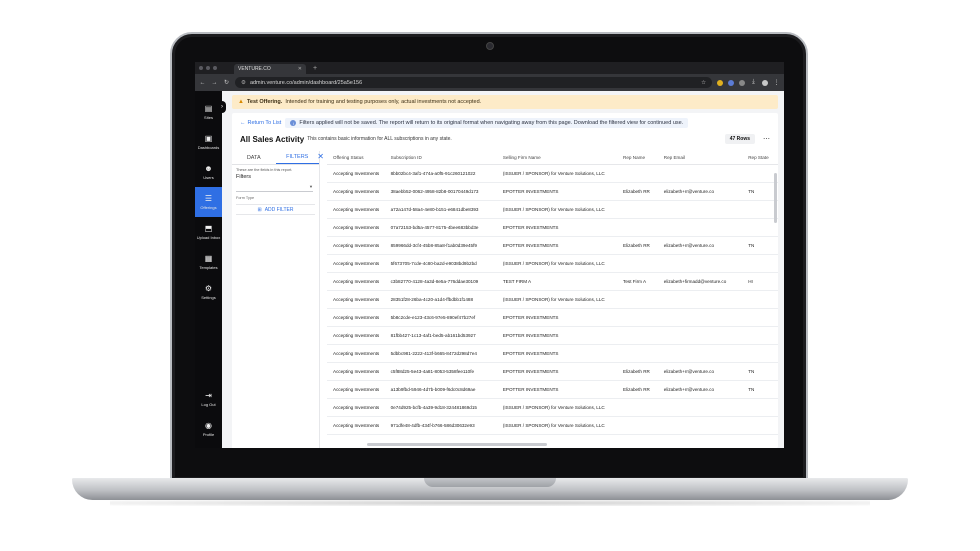 This screenshot has height=551, width=980. Describe the element at coordinates (320, 156) in the screenshot. I see `close-icon: ✕` at that location.